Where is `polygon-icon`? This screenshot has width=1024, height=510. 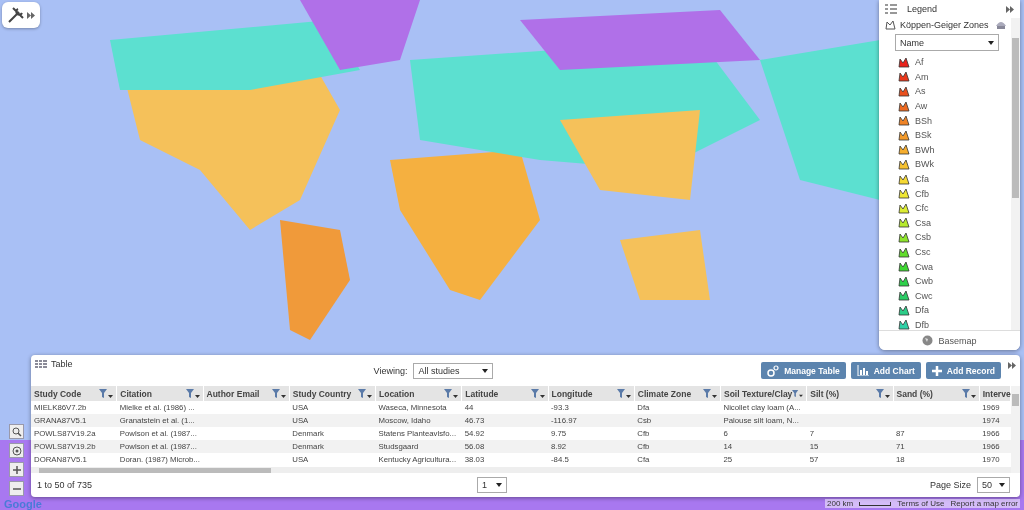 polygon-icon is located at coordinates (890, 25).